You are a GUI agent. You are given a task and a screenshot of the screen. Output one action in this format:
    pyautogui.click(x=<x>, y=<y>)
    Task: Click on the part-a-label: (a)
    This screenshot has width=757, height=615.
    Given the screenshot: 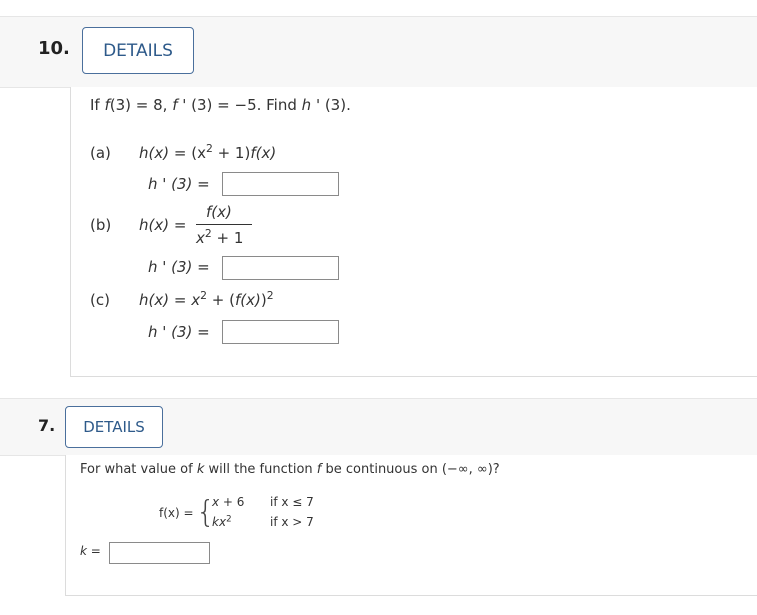 What is the action you would take?
    pyautogui.click(x=100, y=153)
    